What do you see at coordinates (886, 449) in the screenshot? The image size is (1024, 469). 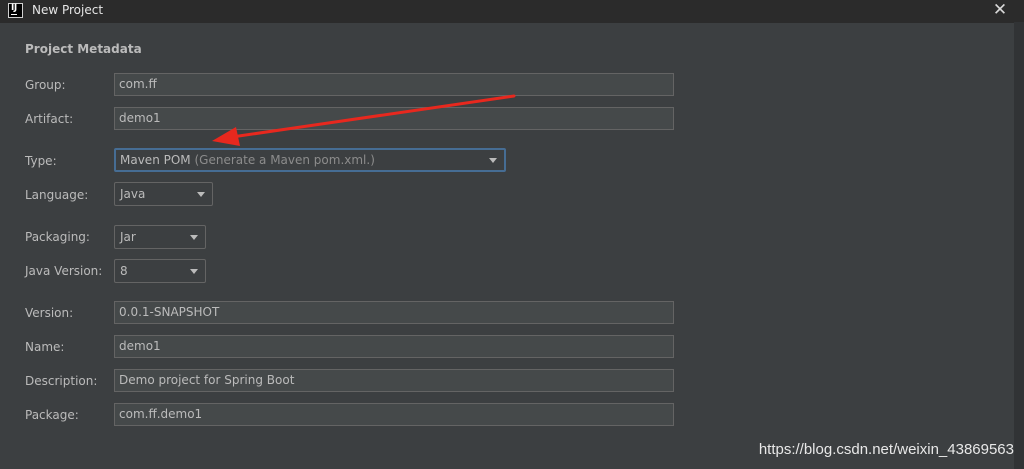 I see `watermark: https://blog.csdn.net/weixin_43869563` at bounding box center [886, 449].